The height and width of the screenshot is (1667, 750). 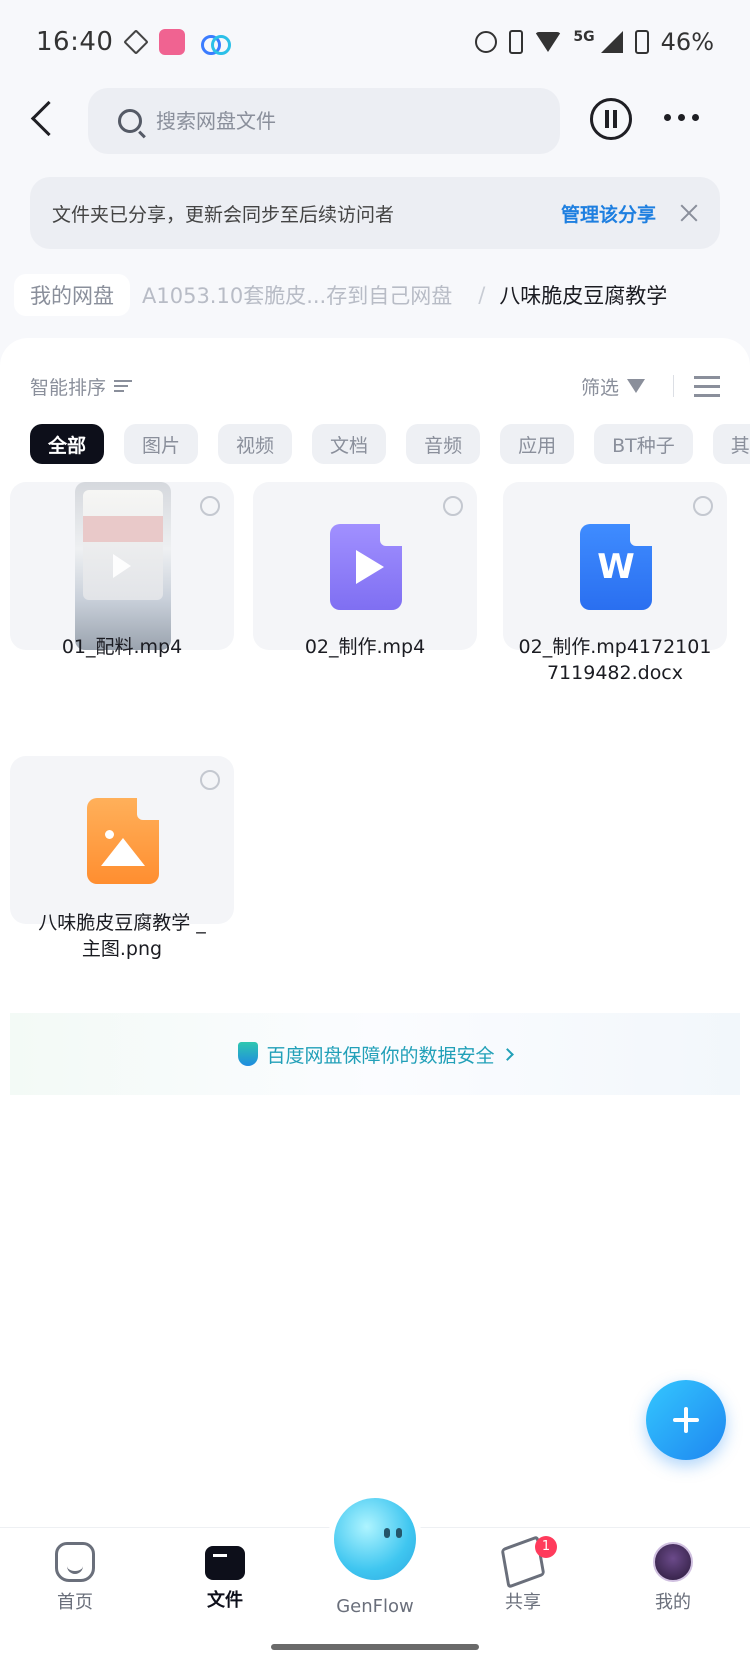 What do you see at coordinates (643, 444) in the screenshot?
I see `tab-bt: BT种子` at bounding box center [643, 444].